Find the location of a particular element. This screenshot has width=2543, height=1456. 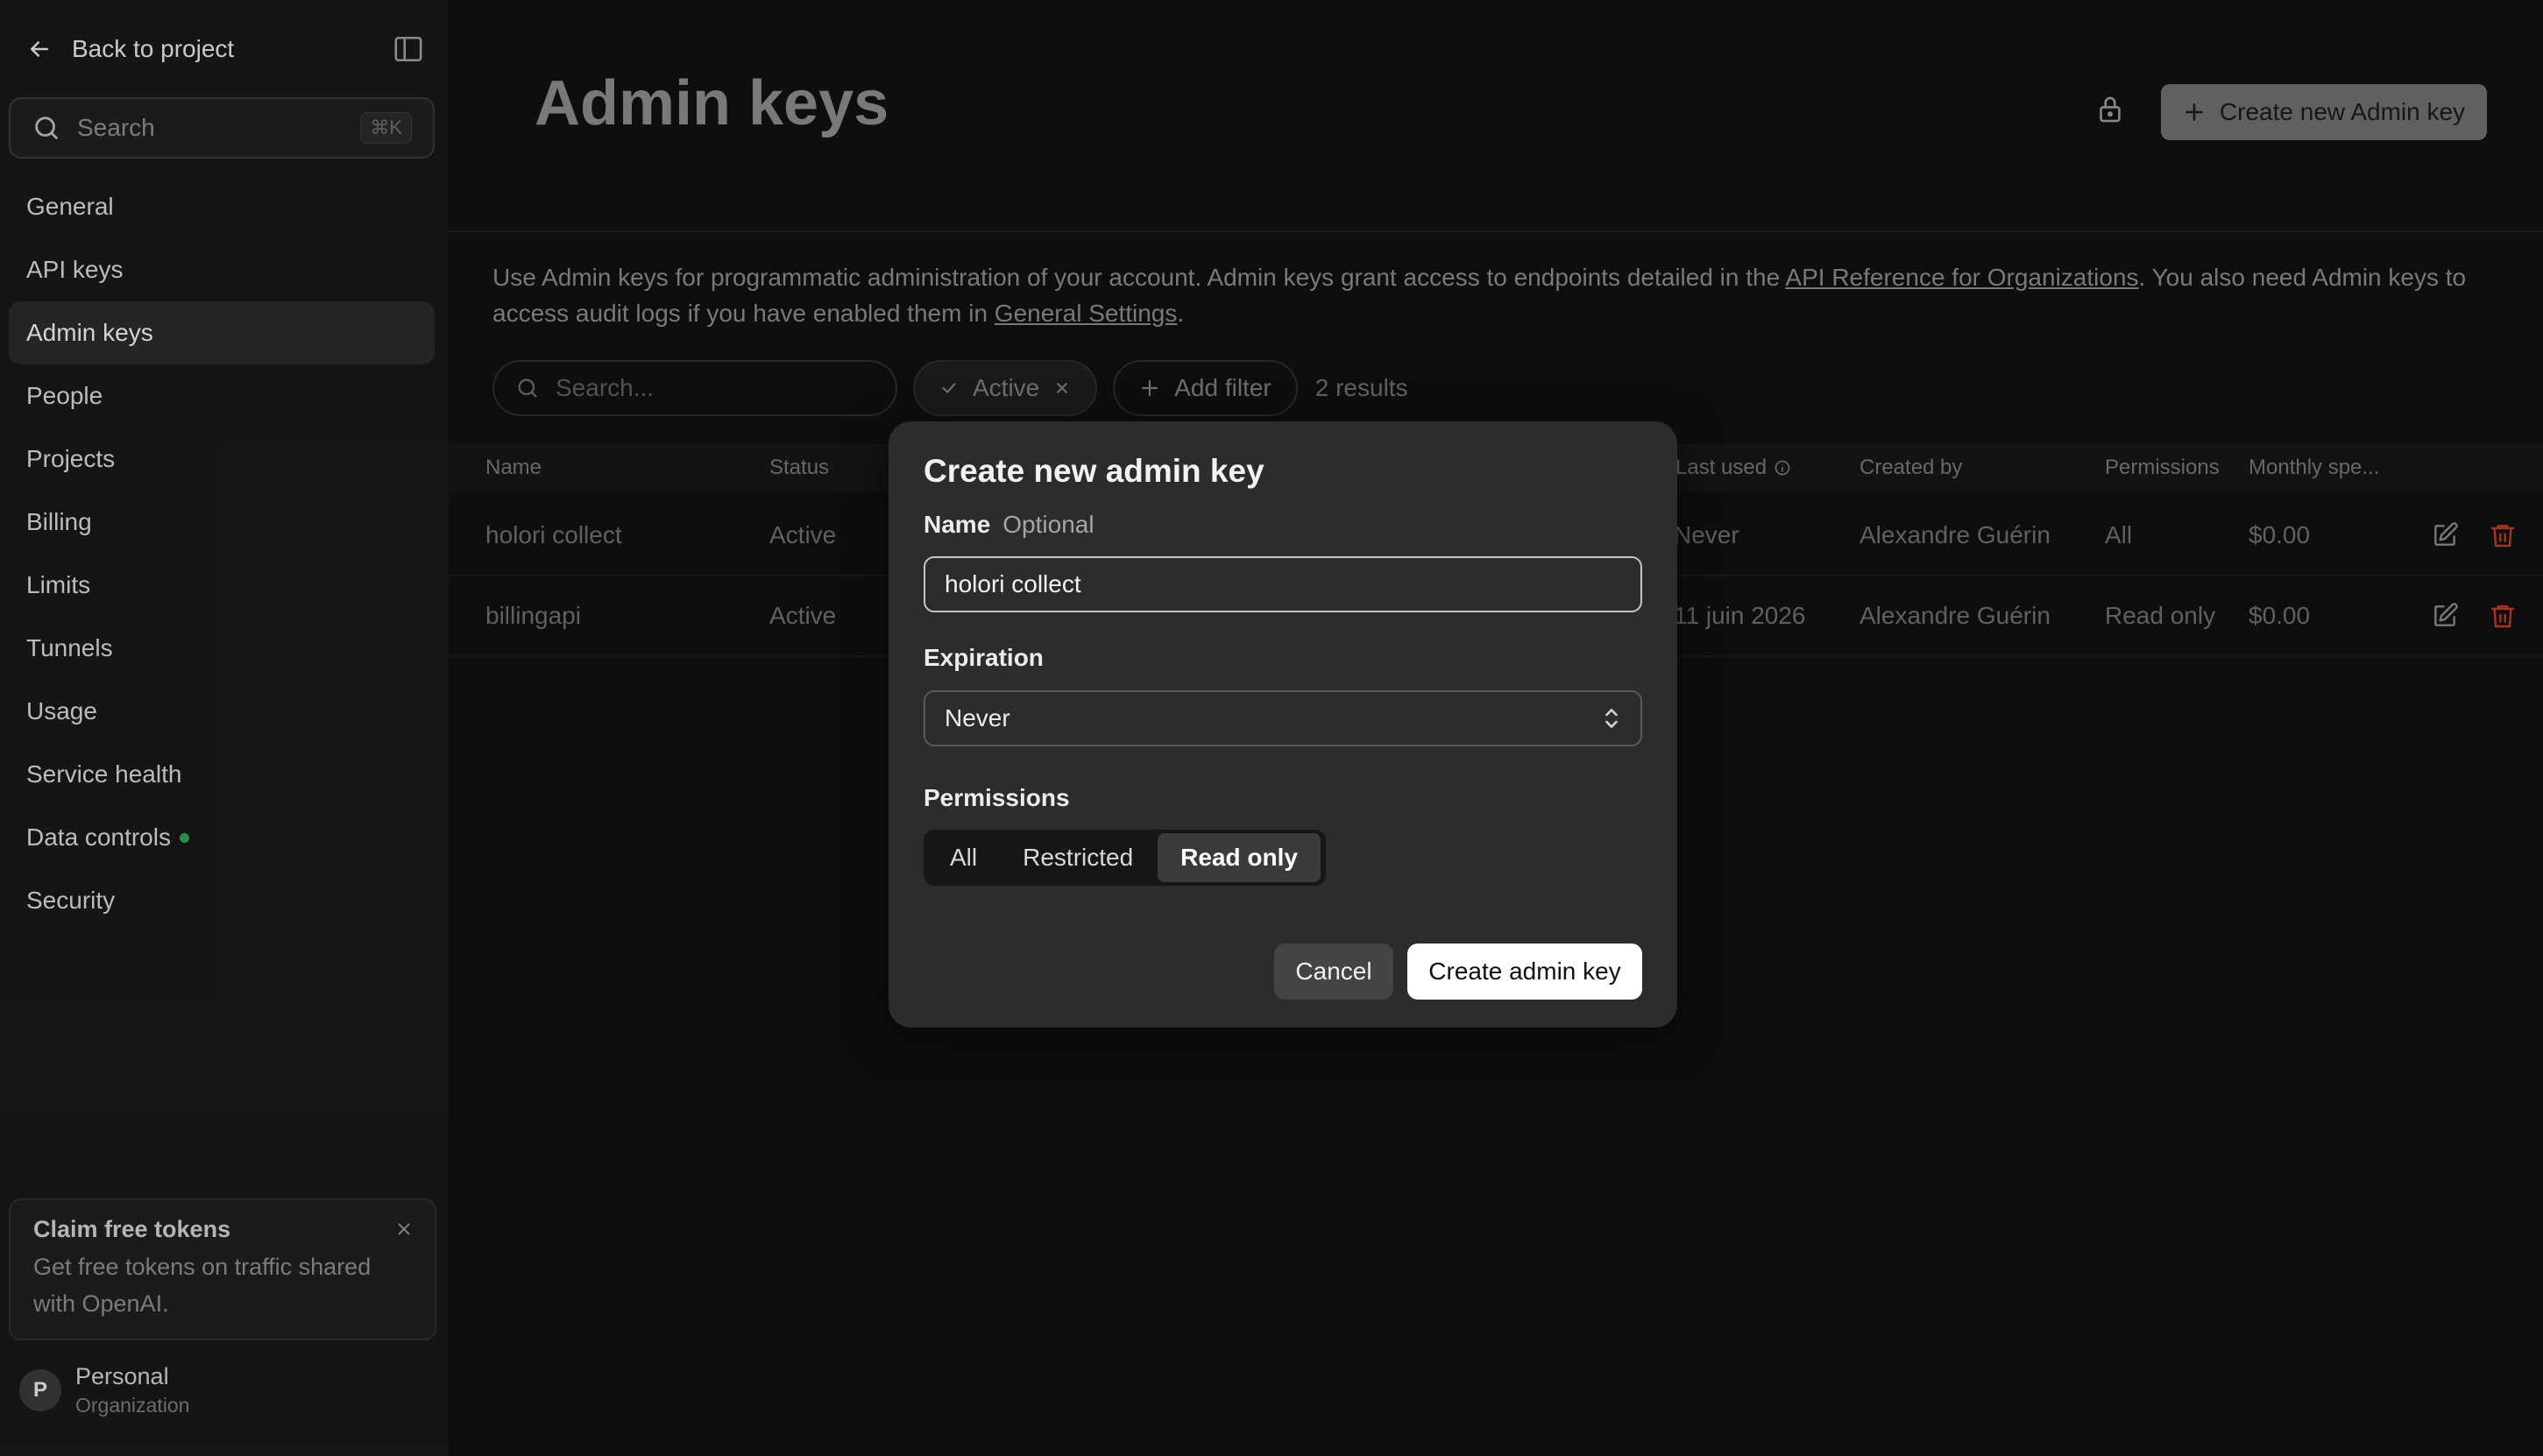

permission-option-read-only: Read only is located at coordinates (1239, 857).